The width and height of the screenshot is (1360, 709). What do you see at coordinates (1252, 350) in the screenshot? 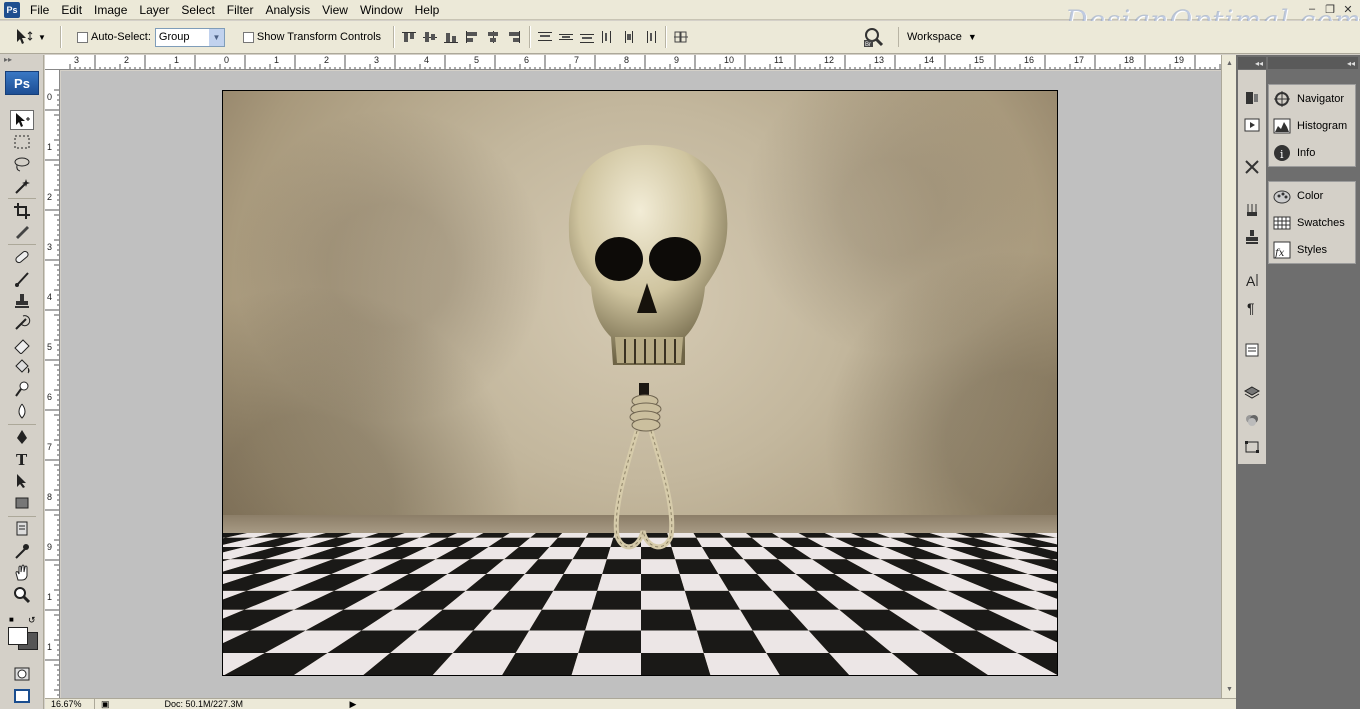
I see `notes-panel-icon` at bounding box center [1252, 350].